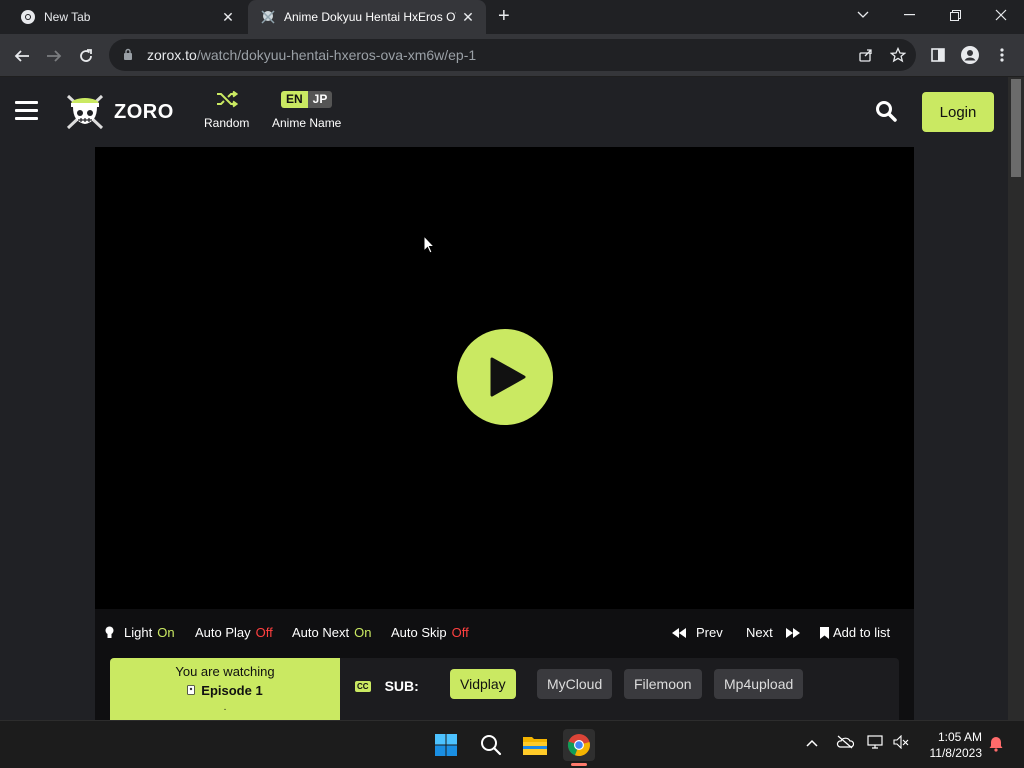 This screenshot has height=768, width=1024. What do you see at coordinates (579, 745) in the screenshot?
I see `chrome-taskbar-icon` at bounding box center [579, 745].